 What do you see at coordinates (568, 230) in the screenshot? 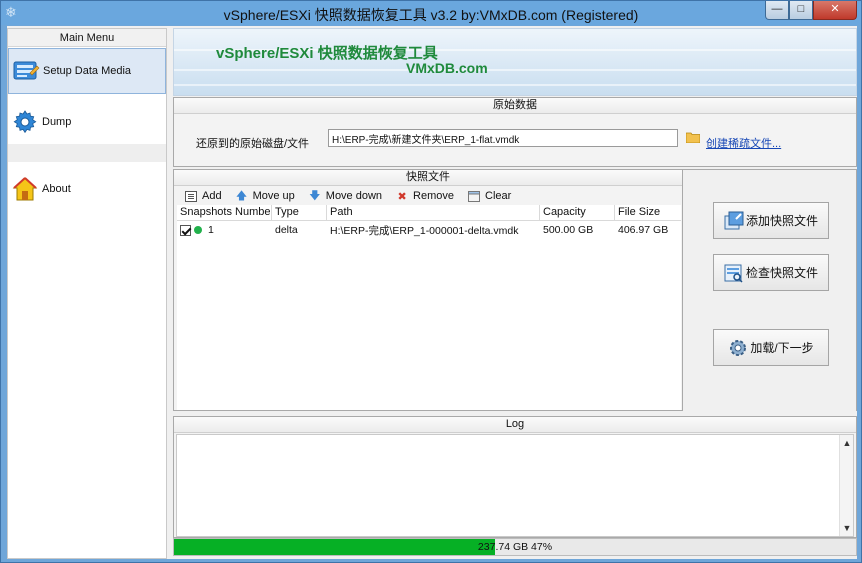
I see `snapshot-capacity: 500.00 GB` at bounding box center [568, 230].